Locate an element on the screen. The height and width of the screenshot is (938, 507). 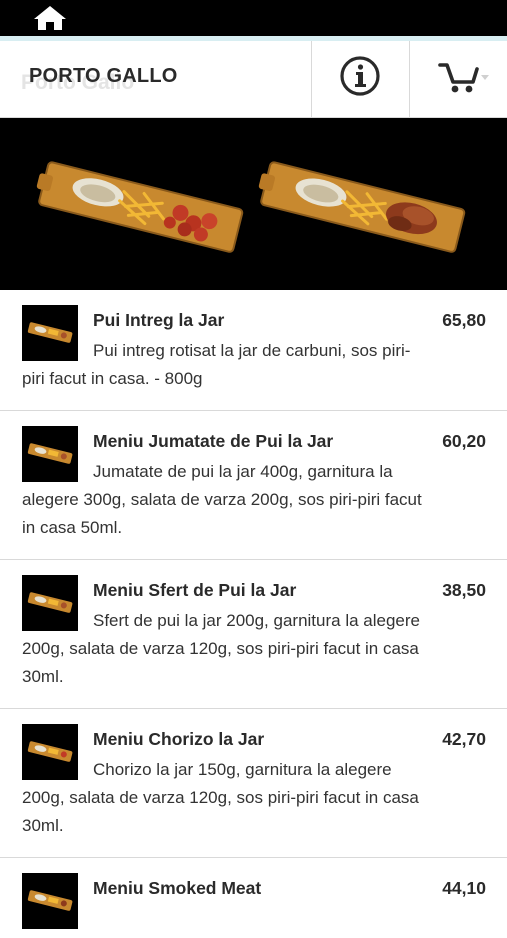
top-bar is located at coordinates (253, 18).